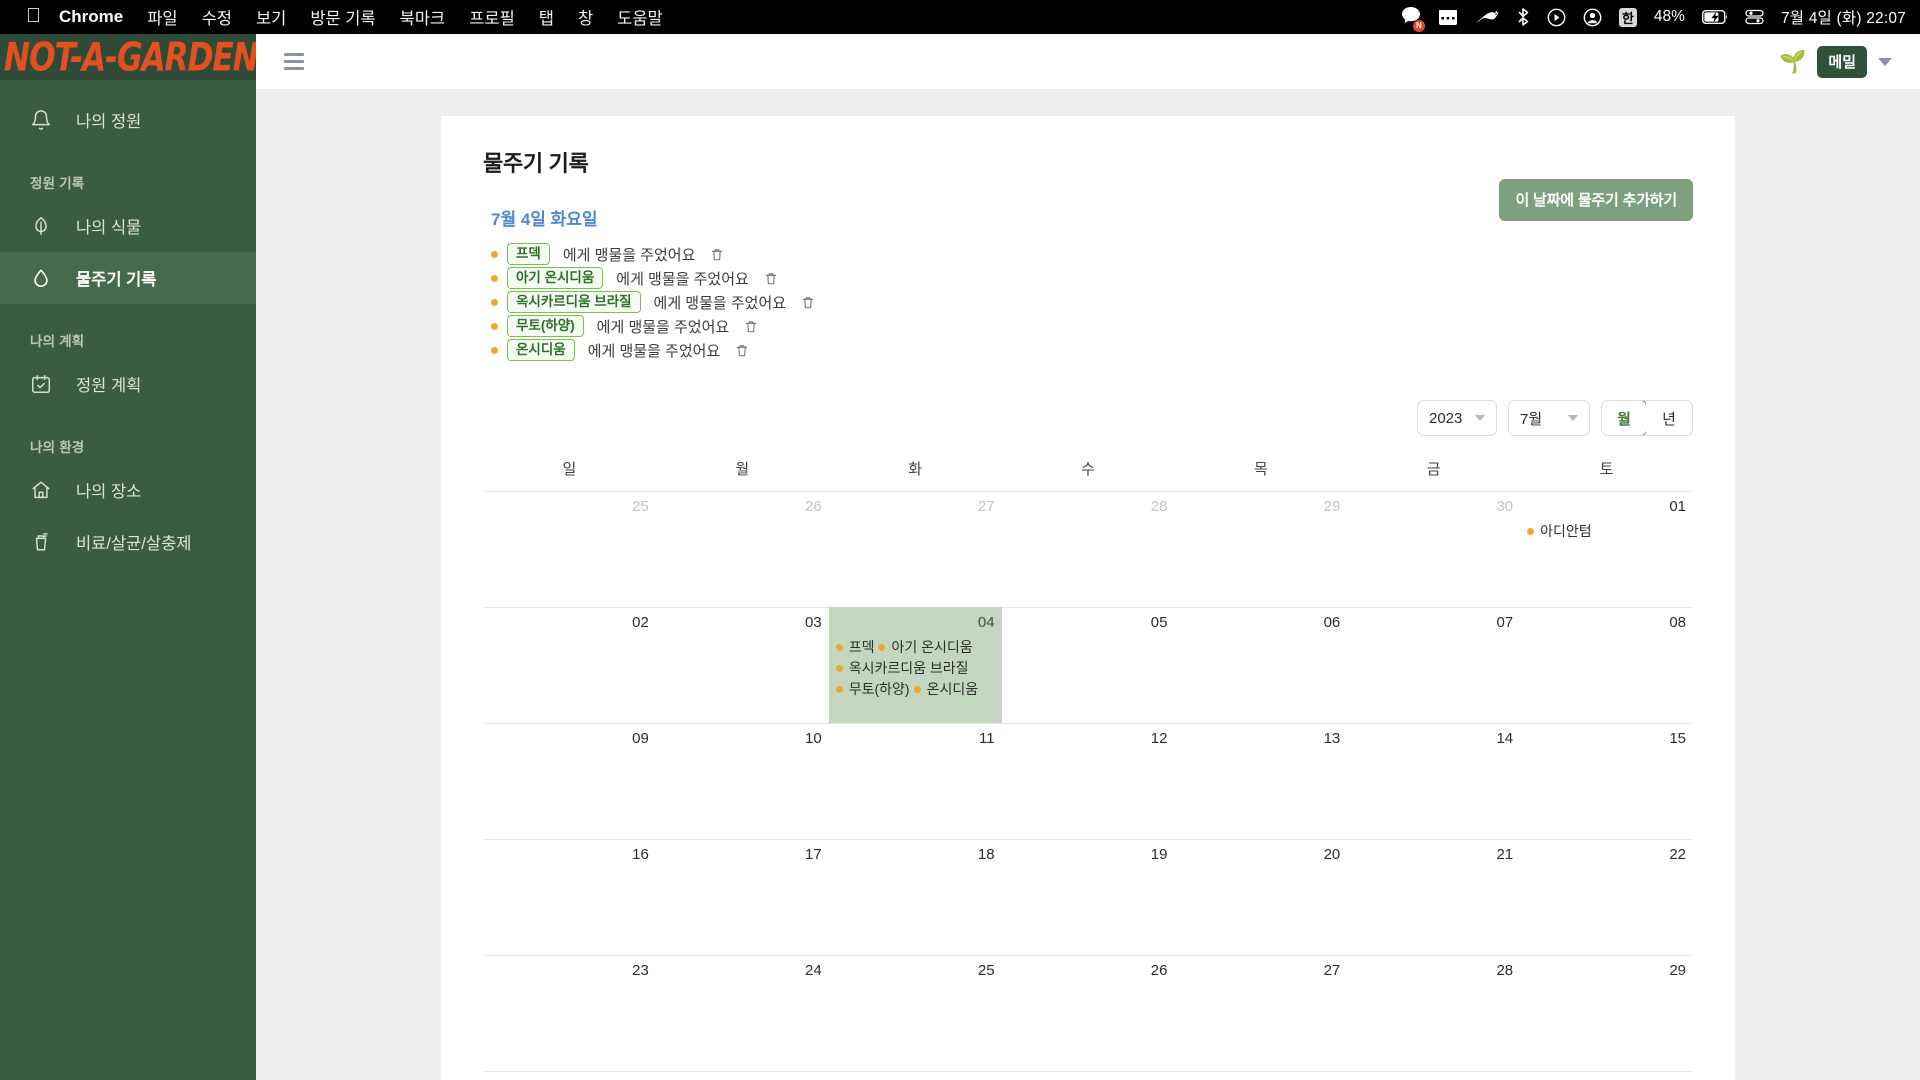 The height and width of the screenshot is (1080, 1920). What do you see at coordinates (217, 17) in the screenshot?
I see `menu-item-edit: 수정` at bounding box center [217, 17].